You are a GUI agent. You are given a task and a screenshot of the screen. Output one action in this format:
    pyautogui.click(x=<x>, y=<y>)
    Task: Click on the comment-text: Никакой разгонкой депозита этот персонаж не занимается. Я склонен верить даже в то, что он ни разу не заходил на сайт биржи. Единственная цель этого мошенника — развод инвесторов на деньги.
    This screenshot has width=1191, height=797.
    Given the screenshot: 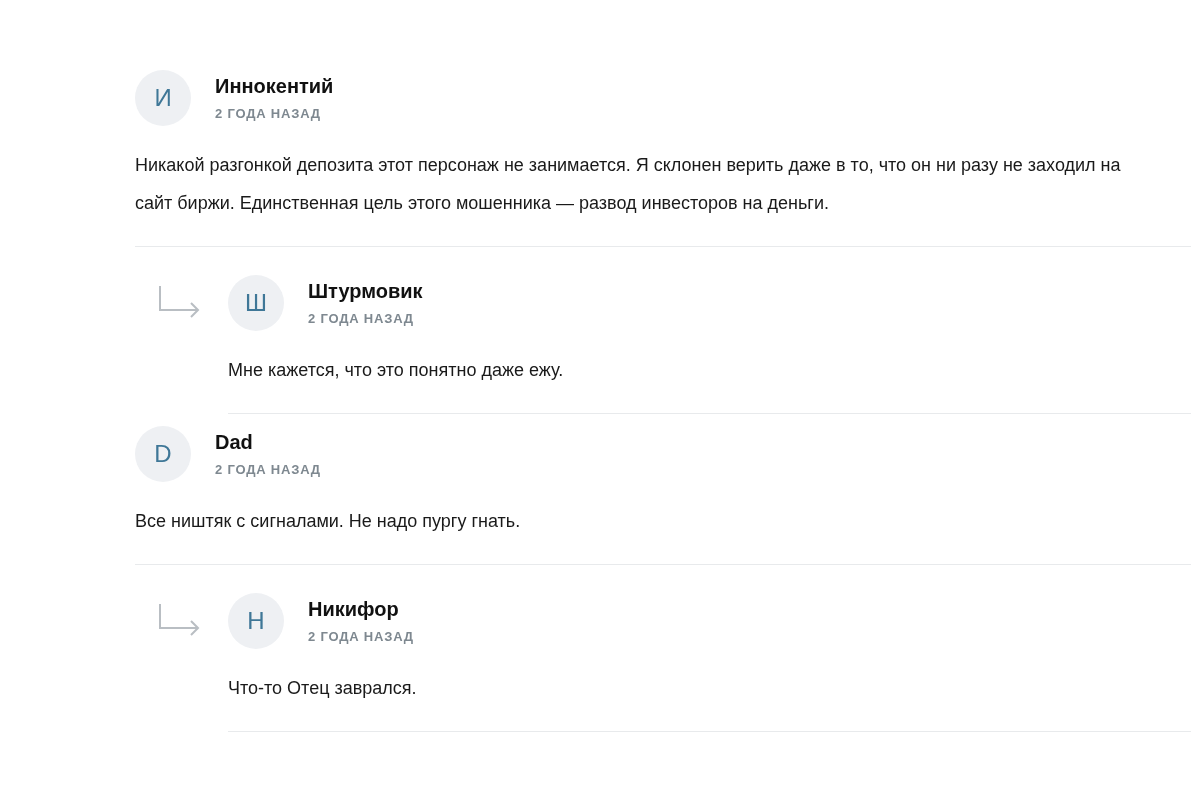 What is the action you would take?
    pyautogui.click(x=628, y=184)
    